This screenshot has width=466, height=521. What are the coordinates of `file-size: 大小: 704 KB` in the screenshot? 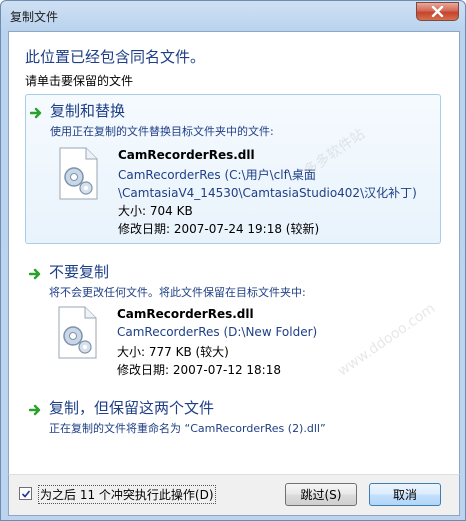 It's located at (155, 211).